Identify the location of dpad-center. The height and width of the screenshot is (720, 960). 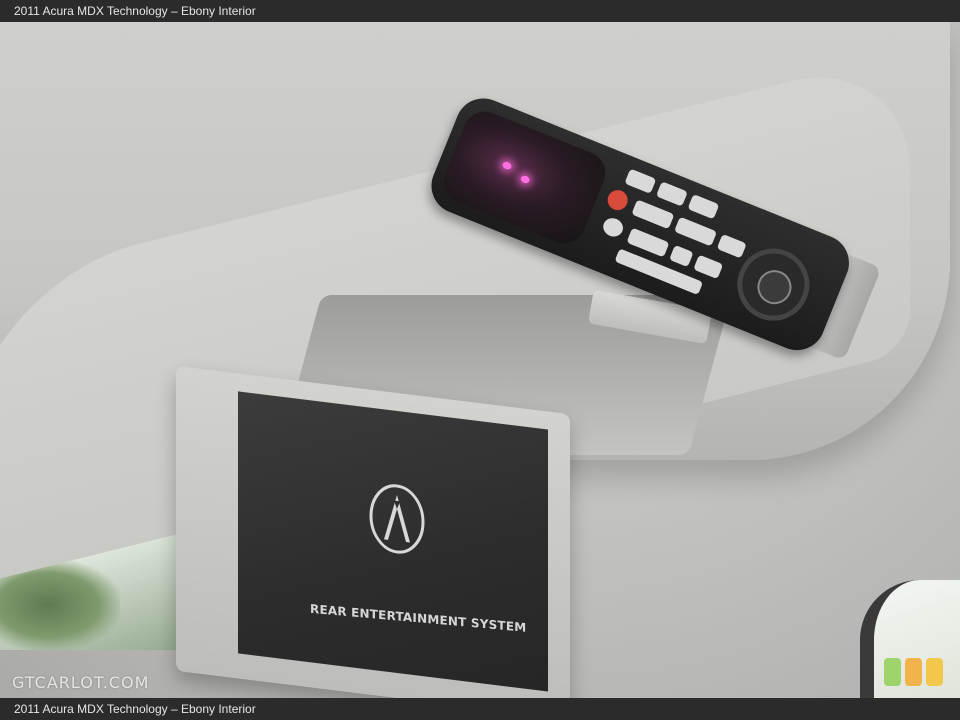
(774, 287).